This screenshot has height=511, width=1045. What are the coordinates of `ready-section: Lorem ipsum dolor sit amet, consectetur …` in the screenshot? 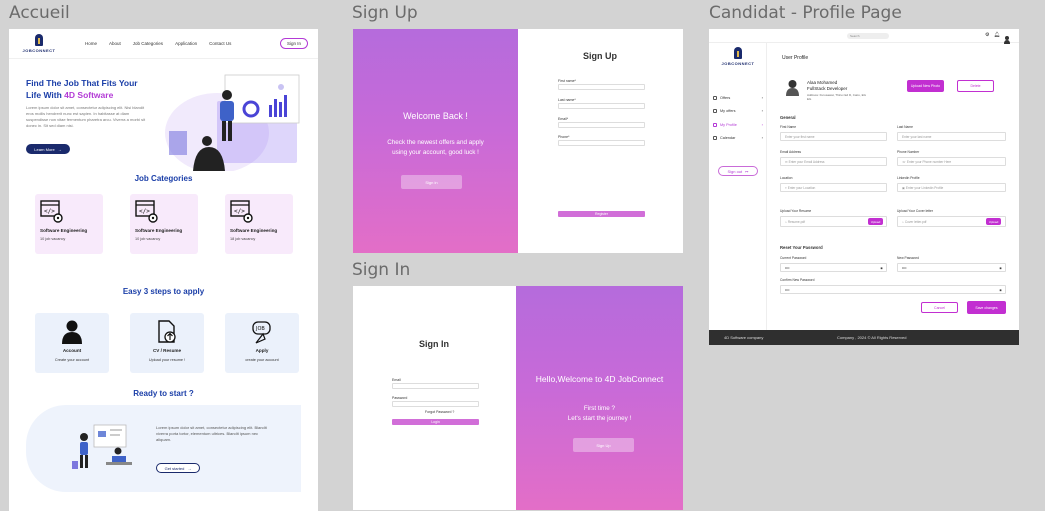 It's located at (163, 448).